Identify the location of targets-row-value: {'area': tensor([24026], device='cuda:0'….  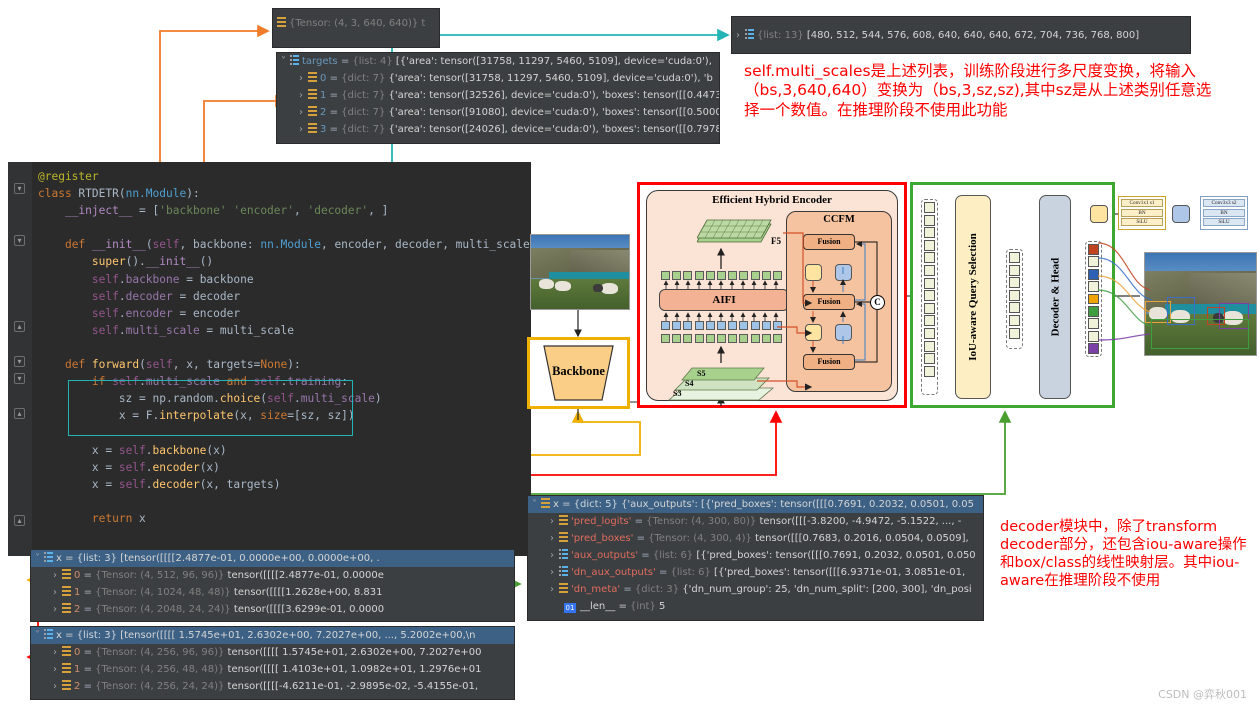
(554, 129).